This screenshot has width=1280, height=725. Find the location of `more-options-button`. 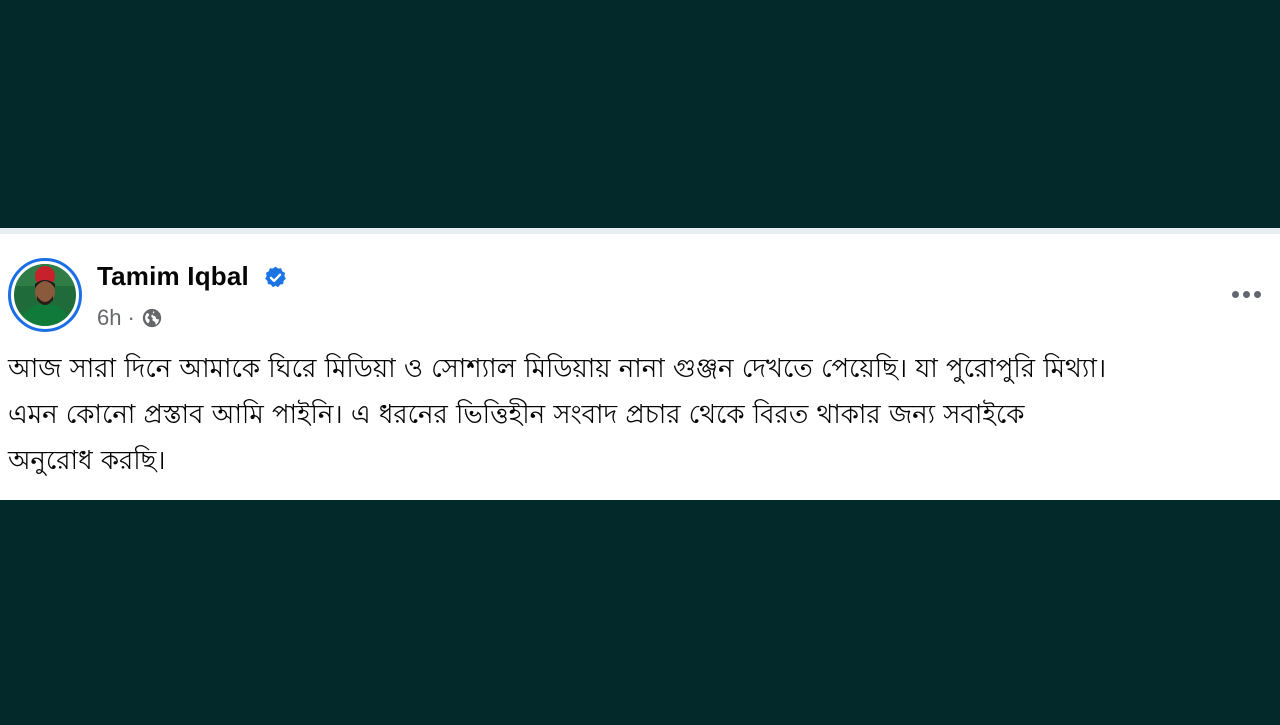

more-options-button is located at coordinates (1246, 294).